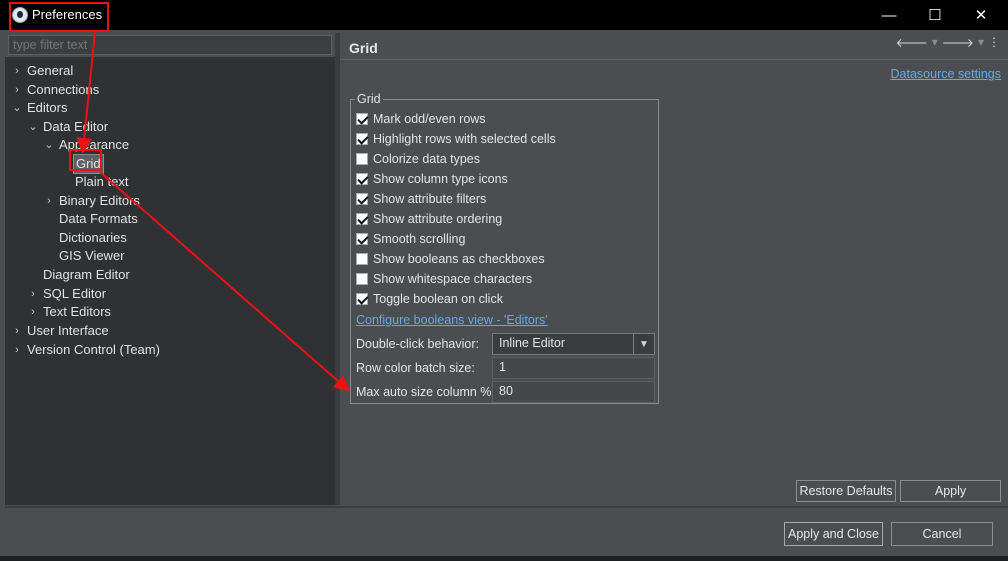 The height and width of the screenshot is (561, 1008). I want to click on option-highlight-rows: Highlight rows with selected cells, so click(456, 139).